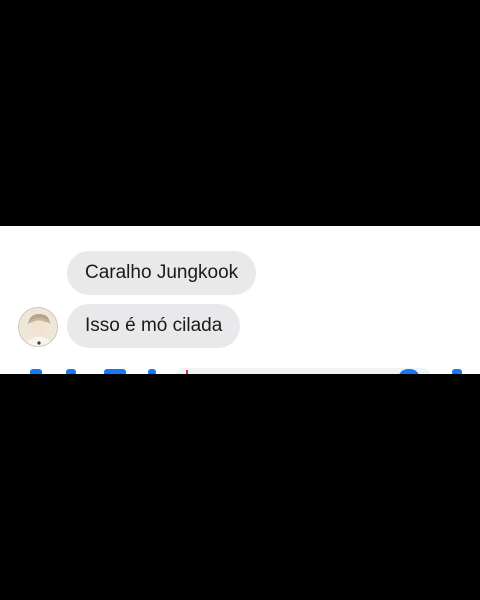  I want to click on message-bubble: Caralho Jungkook, so click(162, 273).